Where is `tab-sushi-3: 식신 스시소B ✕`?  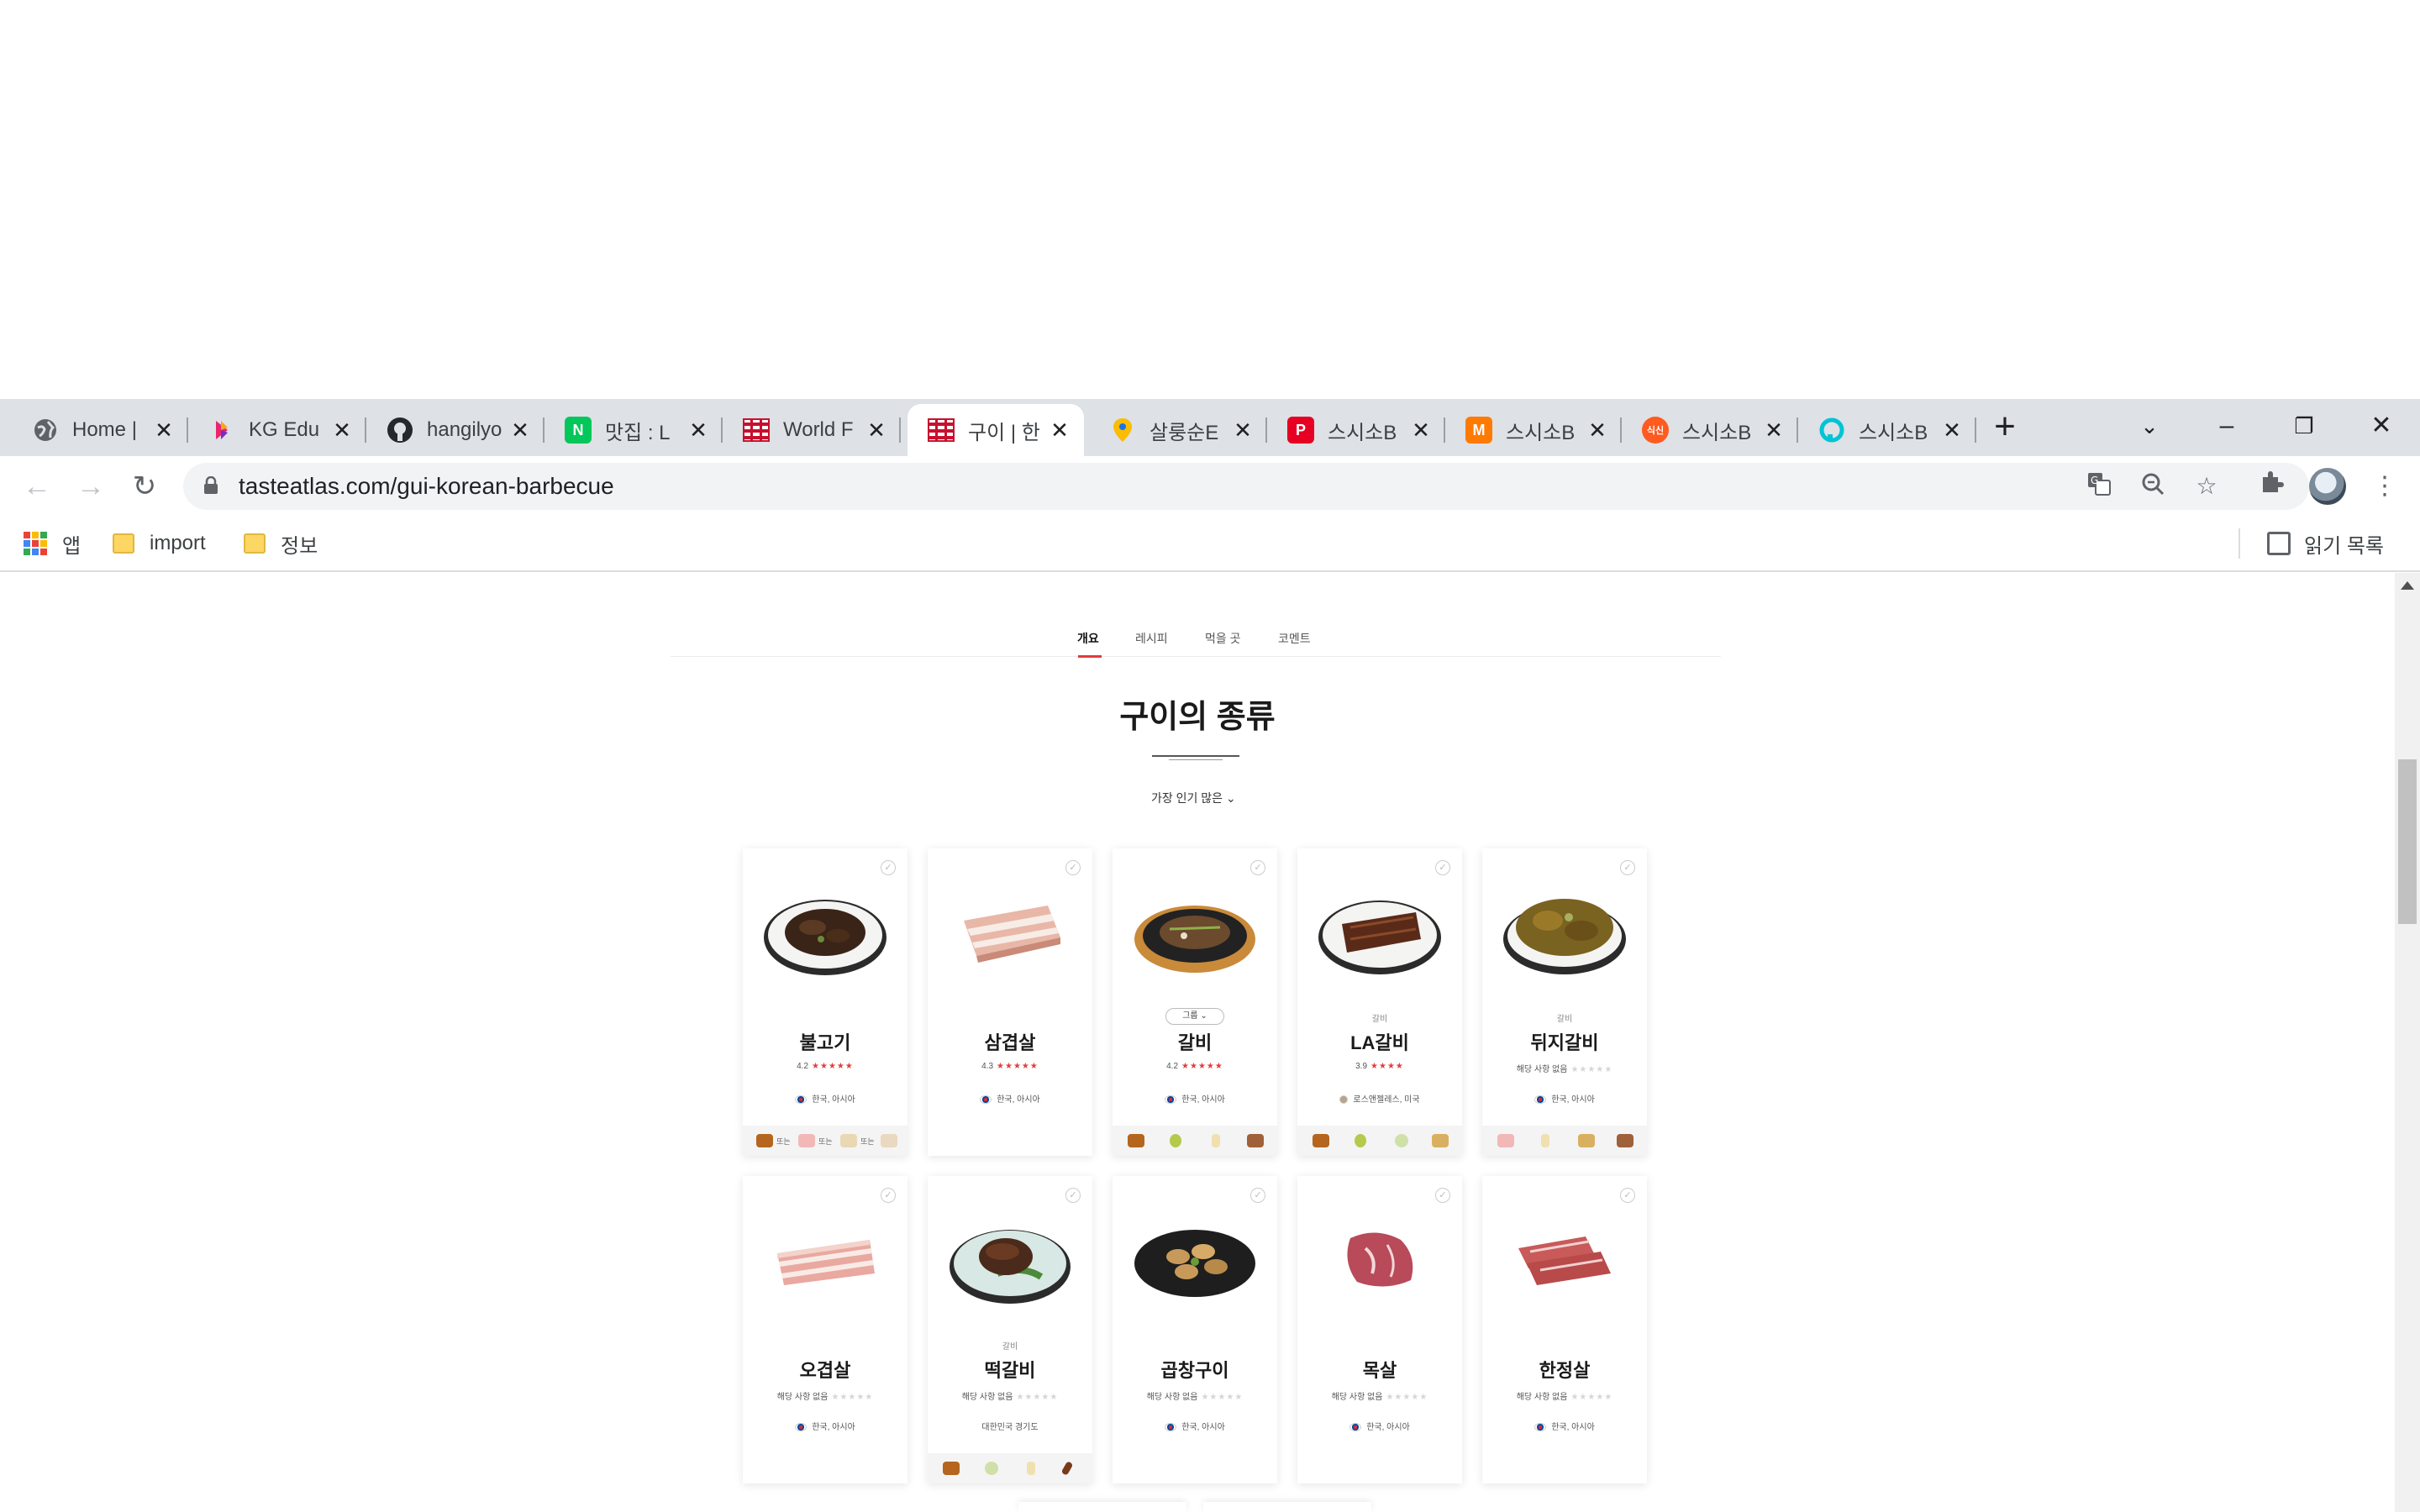
tab-sushi-3: 식신 스시소B ✕ is located at coordinates (1710, 430).